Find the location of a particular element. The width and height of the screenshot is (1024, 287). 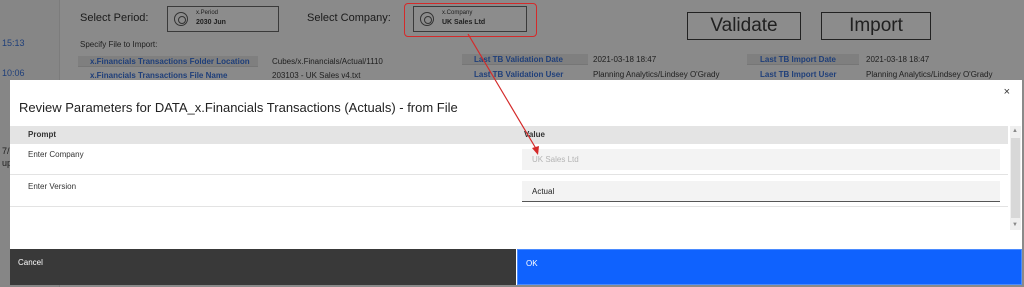

last-validation-date-label: Last TB Validation Date is located at coordinates (518, 59).